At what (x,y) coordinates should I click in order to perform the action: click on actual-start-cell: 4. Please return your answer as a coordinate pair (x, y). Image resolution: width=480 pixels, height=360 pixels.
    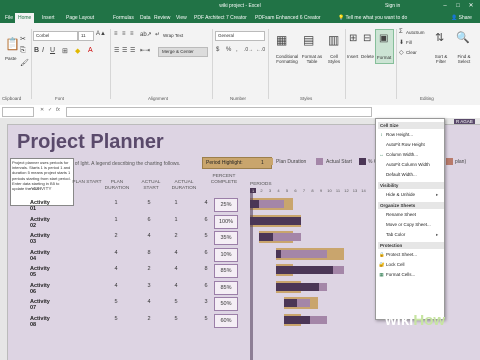
    Looking at the image, I should click on (176, 286).